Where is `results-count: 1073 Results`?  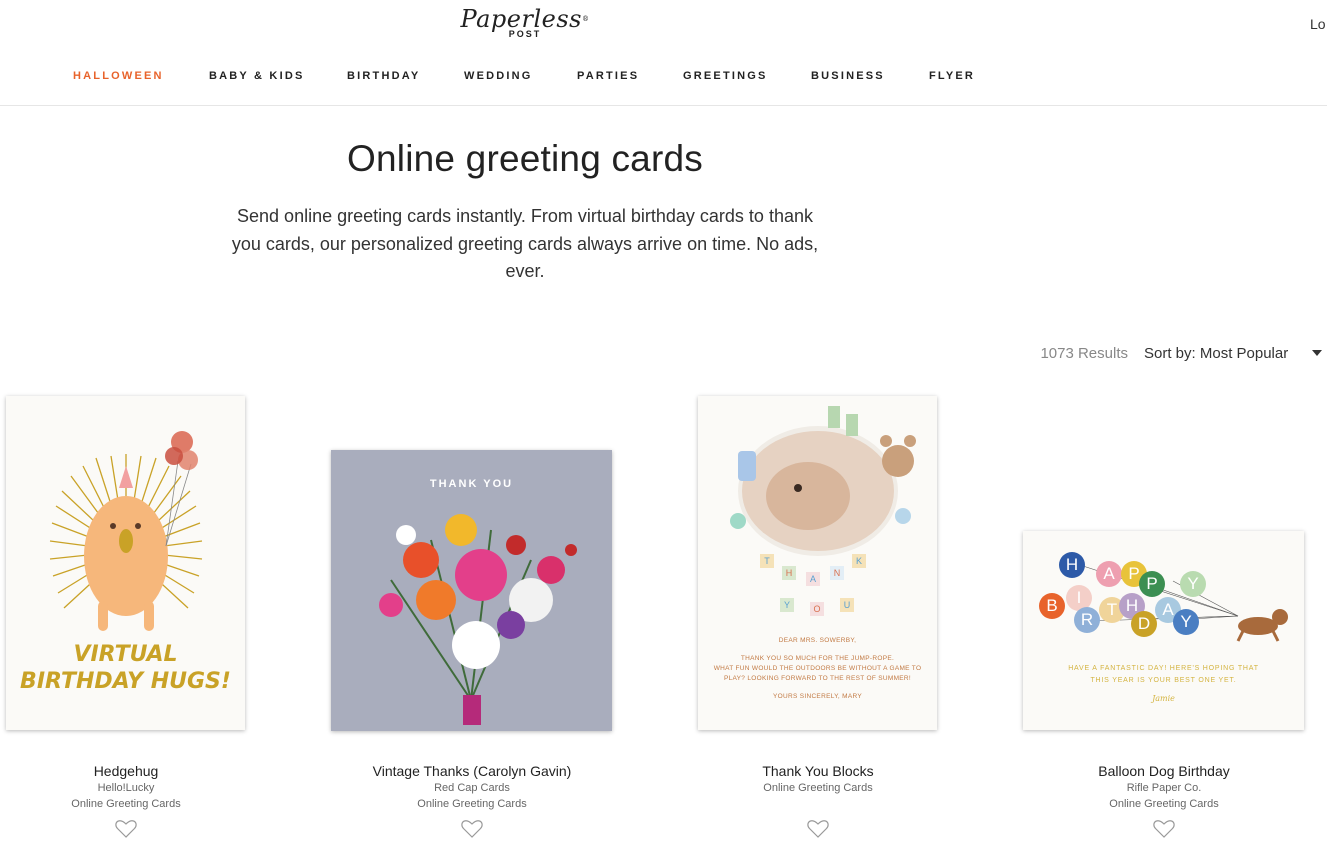
results-count: 1073 Results is located at coordinates (1084, 353).